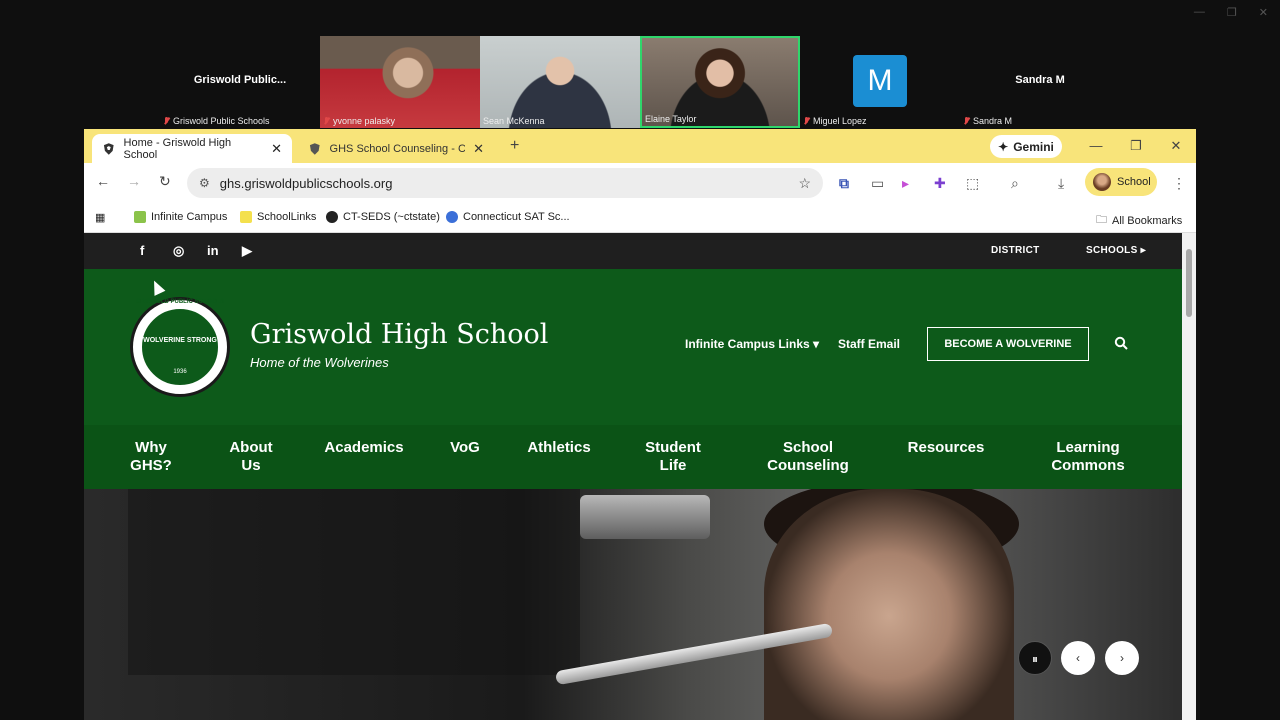  I want to click on participant-name-label: yvonne palasky, so click(359, 121).